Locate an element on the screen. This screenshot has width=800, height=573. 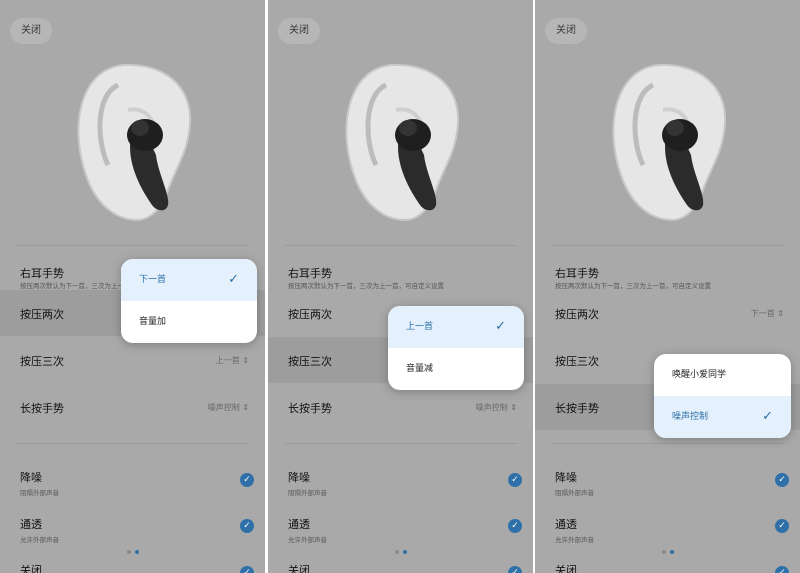
menu-option: 唤醒小爱同学 is located at coordinates (722, 375).